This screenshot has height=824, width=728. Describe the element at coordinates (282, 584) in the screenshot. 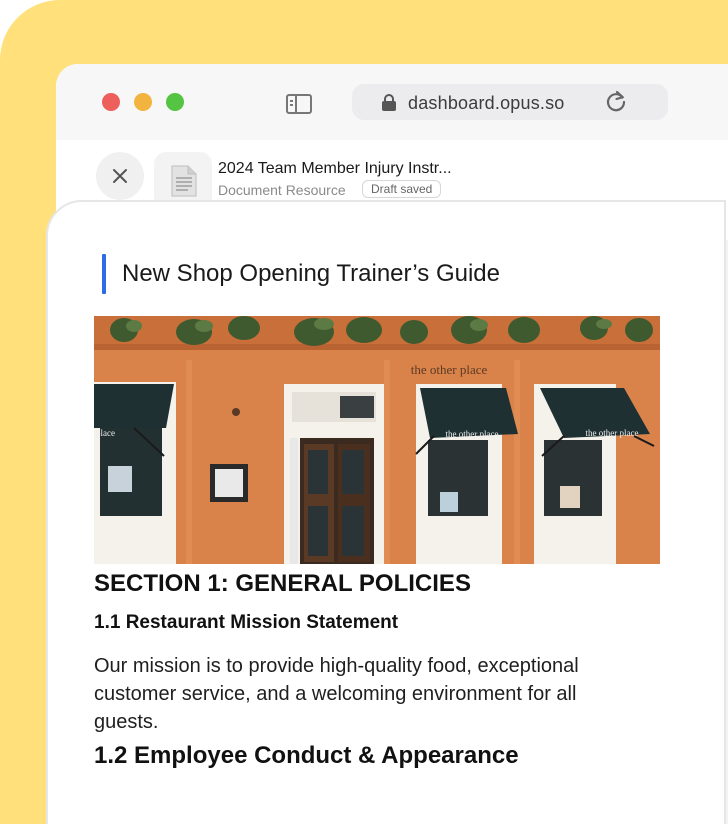

I see `section-title: SECTION 1: GENERAL POLICIES` at that location.